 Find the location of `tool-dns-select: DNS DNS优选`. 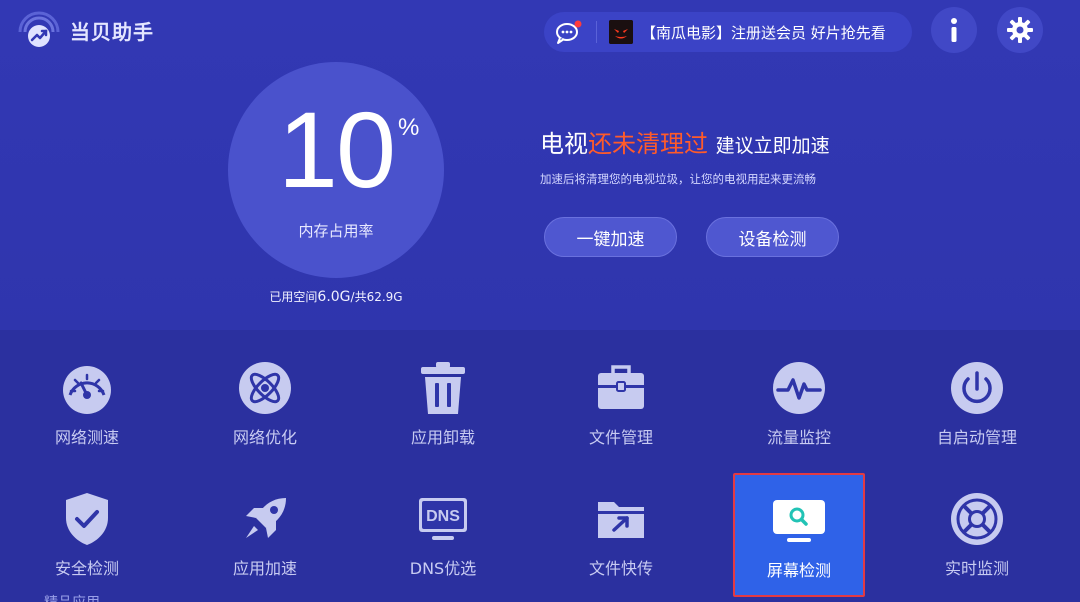

tool-dns-select: DNS DNS优选 is located at coordinates (443, 546).